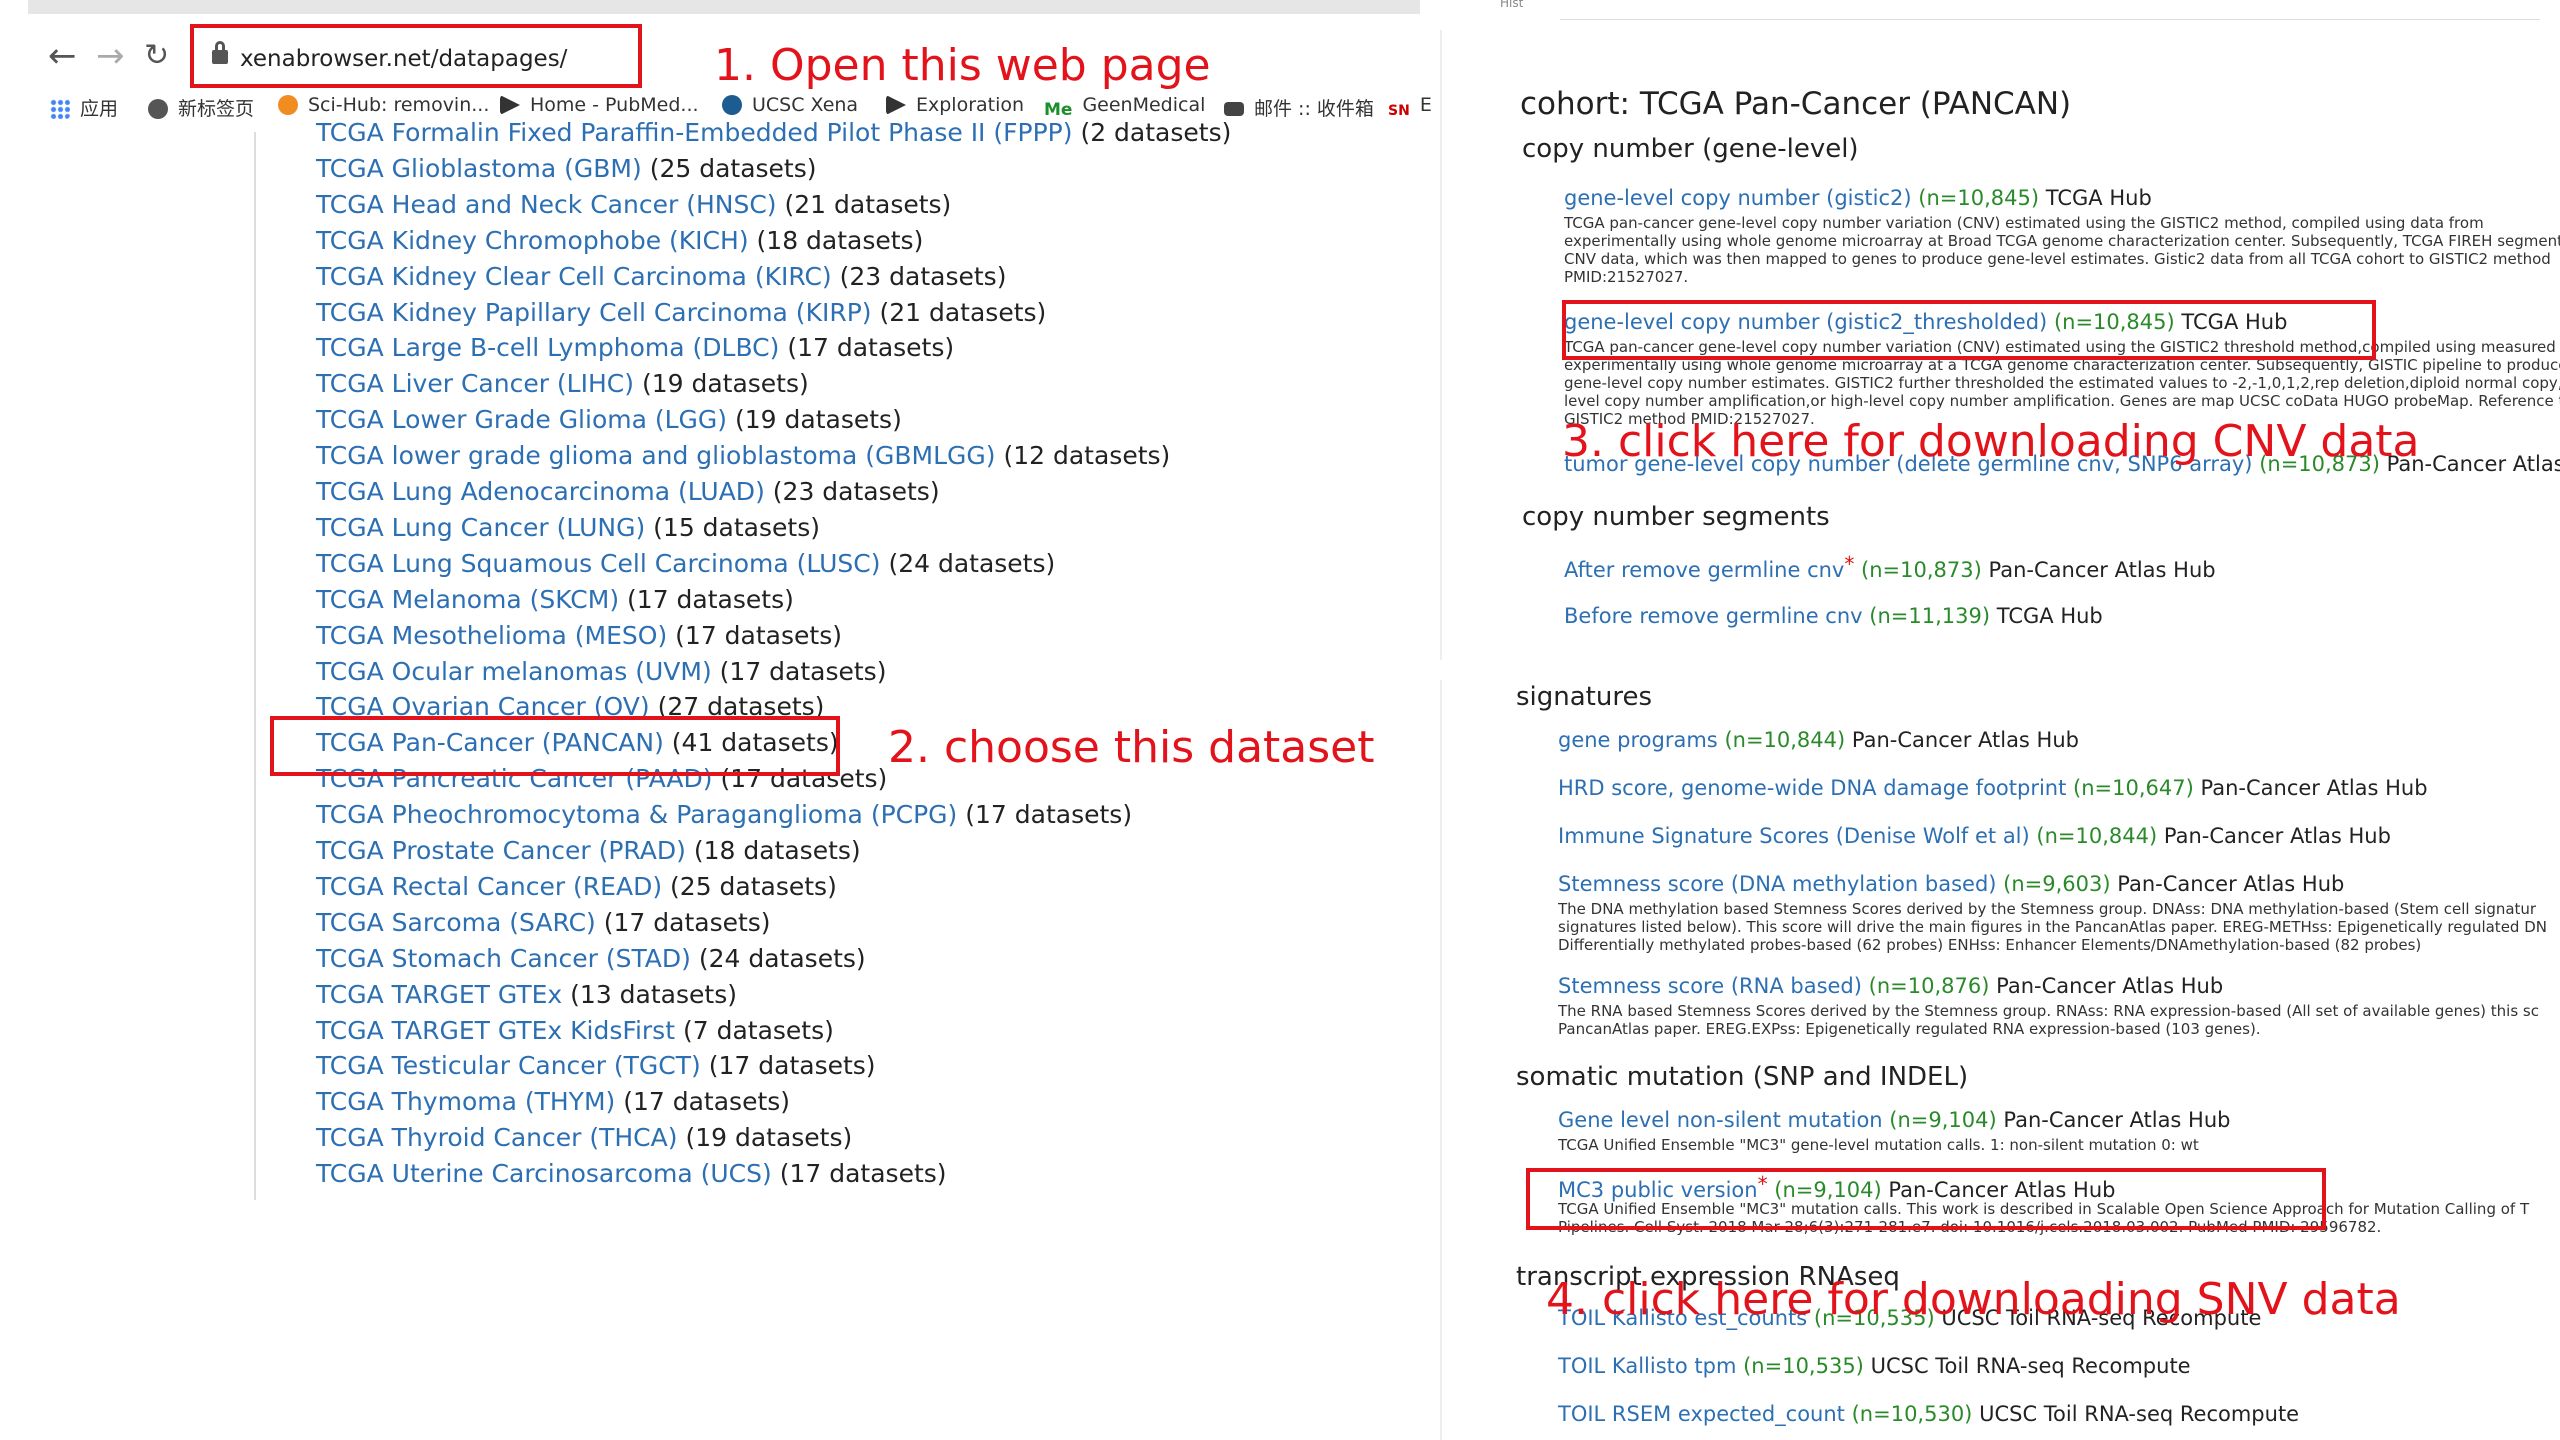  I want to click on dataset-entry-link: Stemness score (DNA methylation based), so click(1777, 884).